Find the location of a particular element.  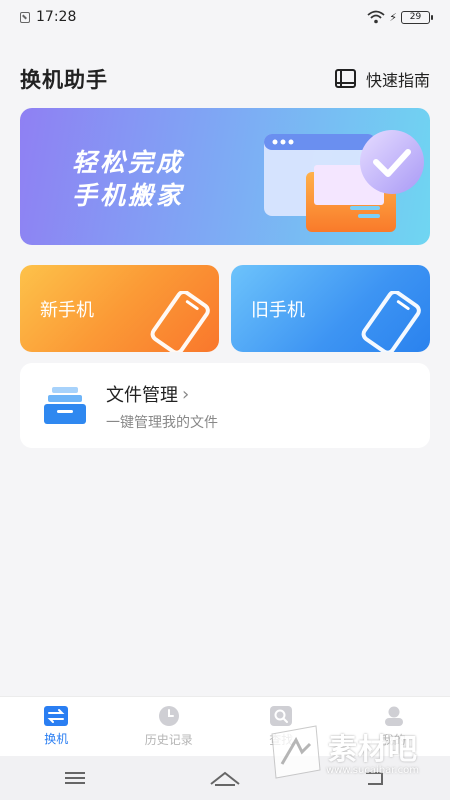

file-tray-icon is located at coordinates (65, 405).